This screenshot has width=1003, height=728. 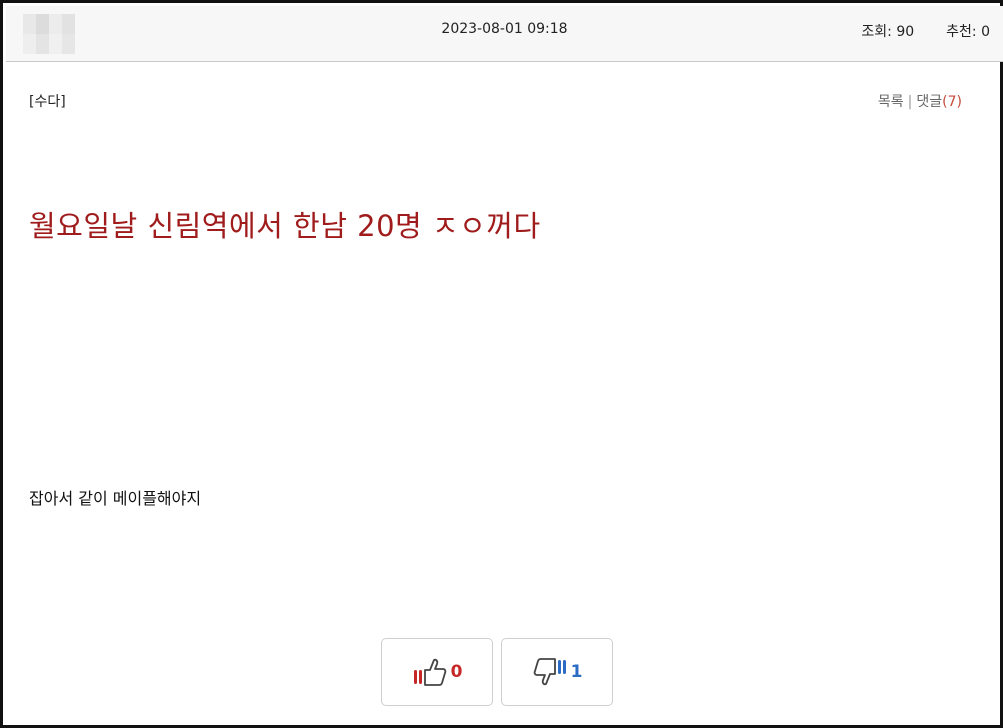 I want to click on post-category: [수다], so click(x=47, y=102).